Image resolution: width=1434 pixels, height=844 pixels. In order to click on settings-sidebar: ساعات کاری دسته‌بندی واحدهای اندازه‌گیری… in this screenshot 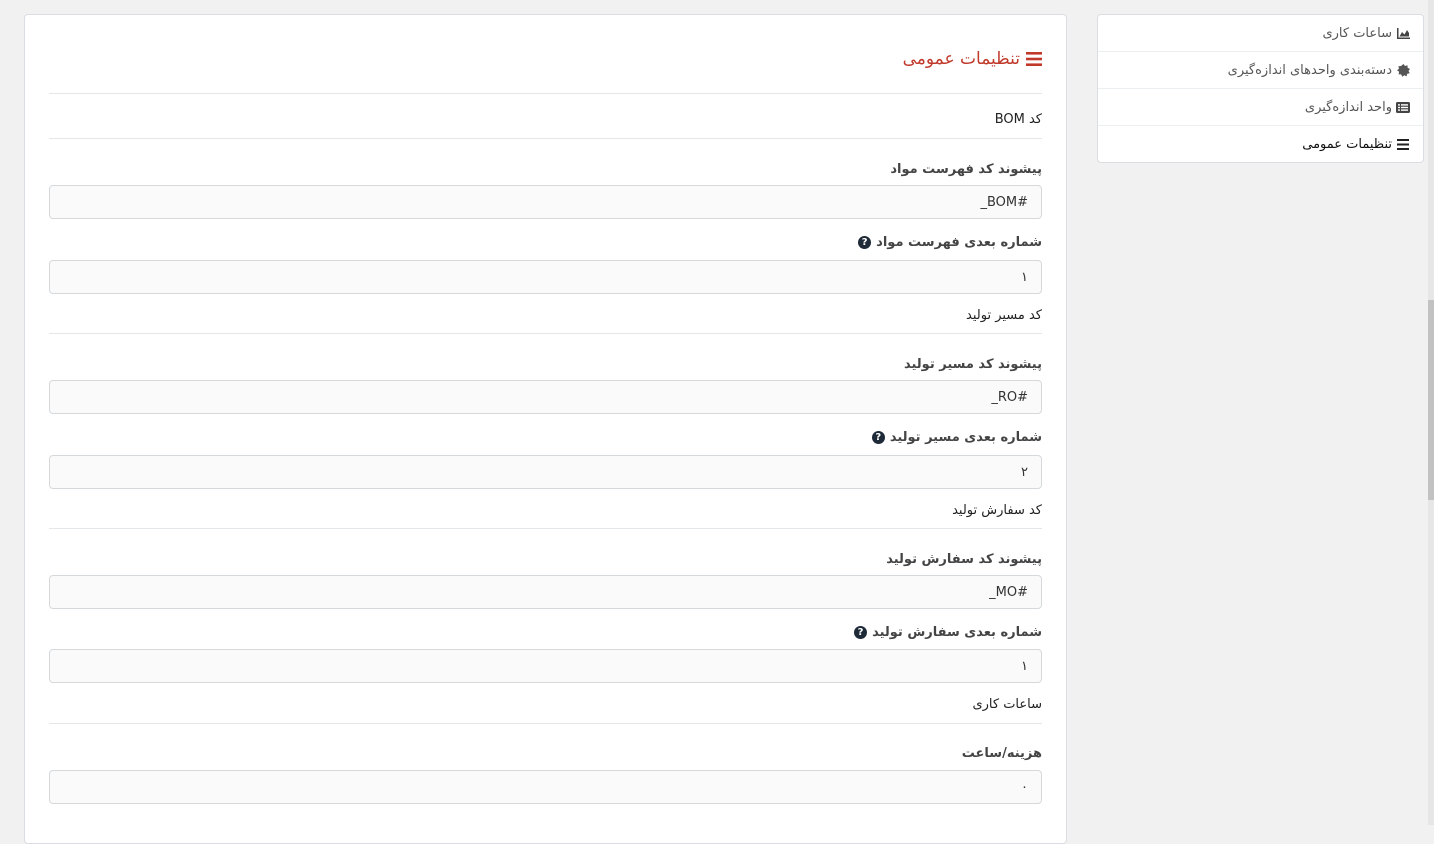, I will do `click(1260, 88)`.